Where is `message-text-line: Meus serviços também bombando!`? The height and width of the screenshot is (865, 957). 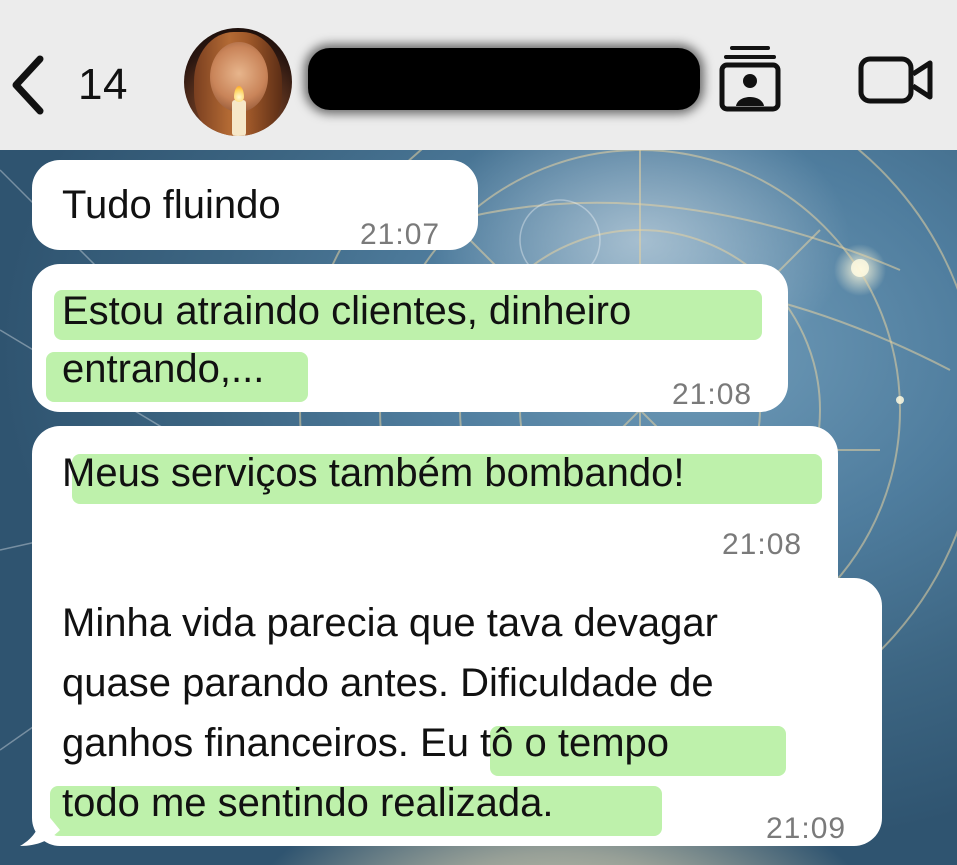 message-text-line: Meus serviços também bombando! is located at coordinates (373, 473).